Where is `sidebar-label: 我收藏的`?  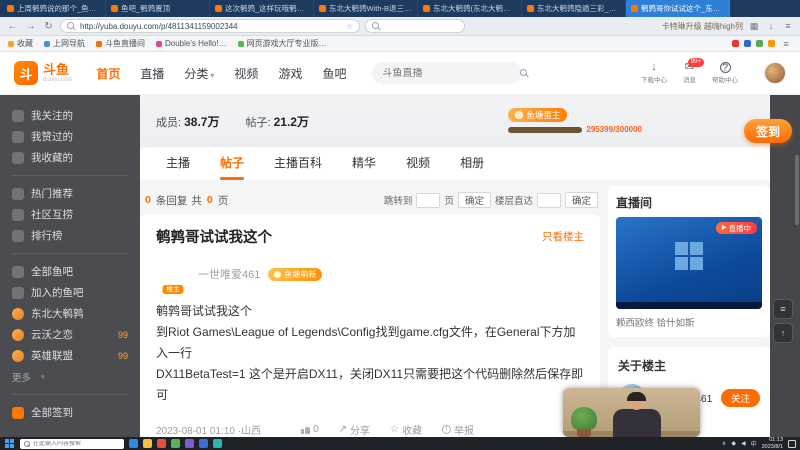 sidebar-label: 我收藏的 is located at coordinates (52, 158).